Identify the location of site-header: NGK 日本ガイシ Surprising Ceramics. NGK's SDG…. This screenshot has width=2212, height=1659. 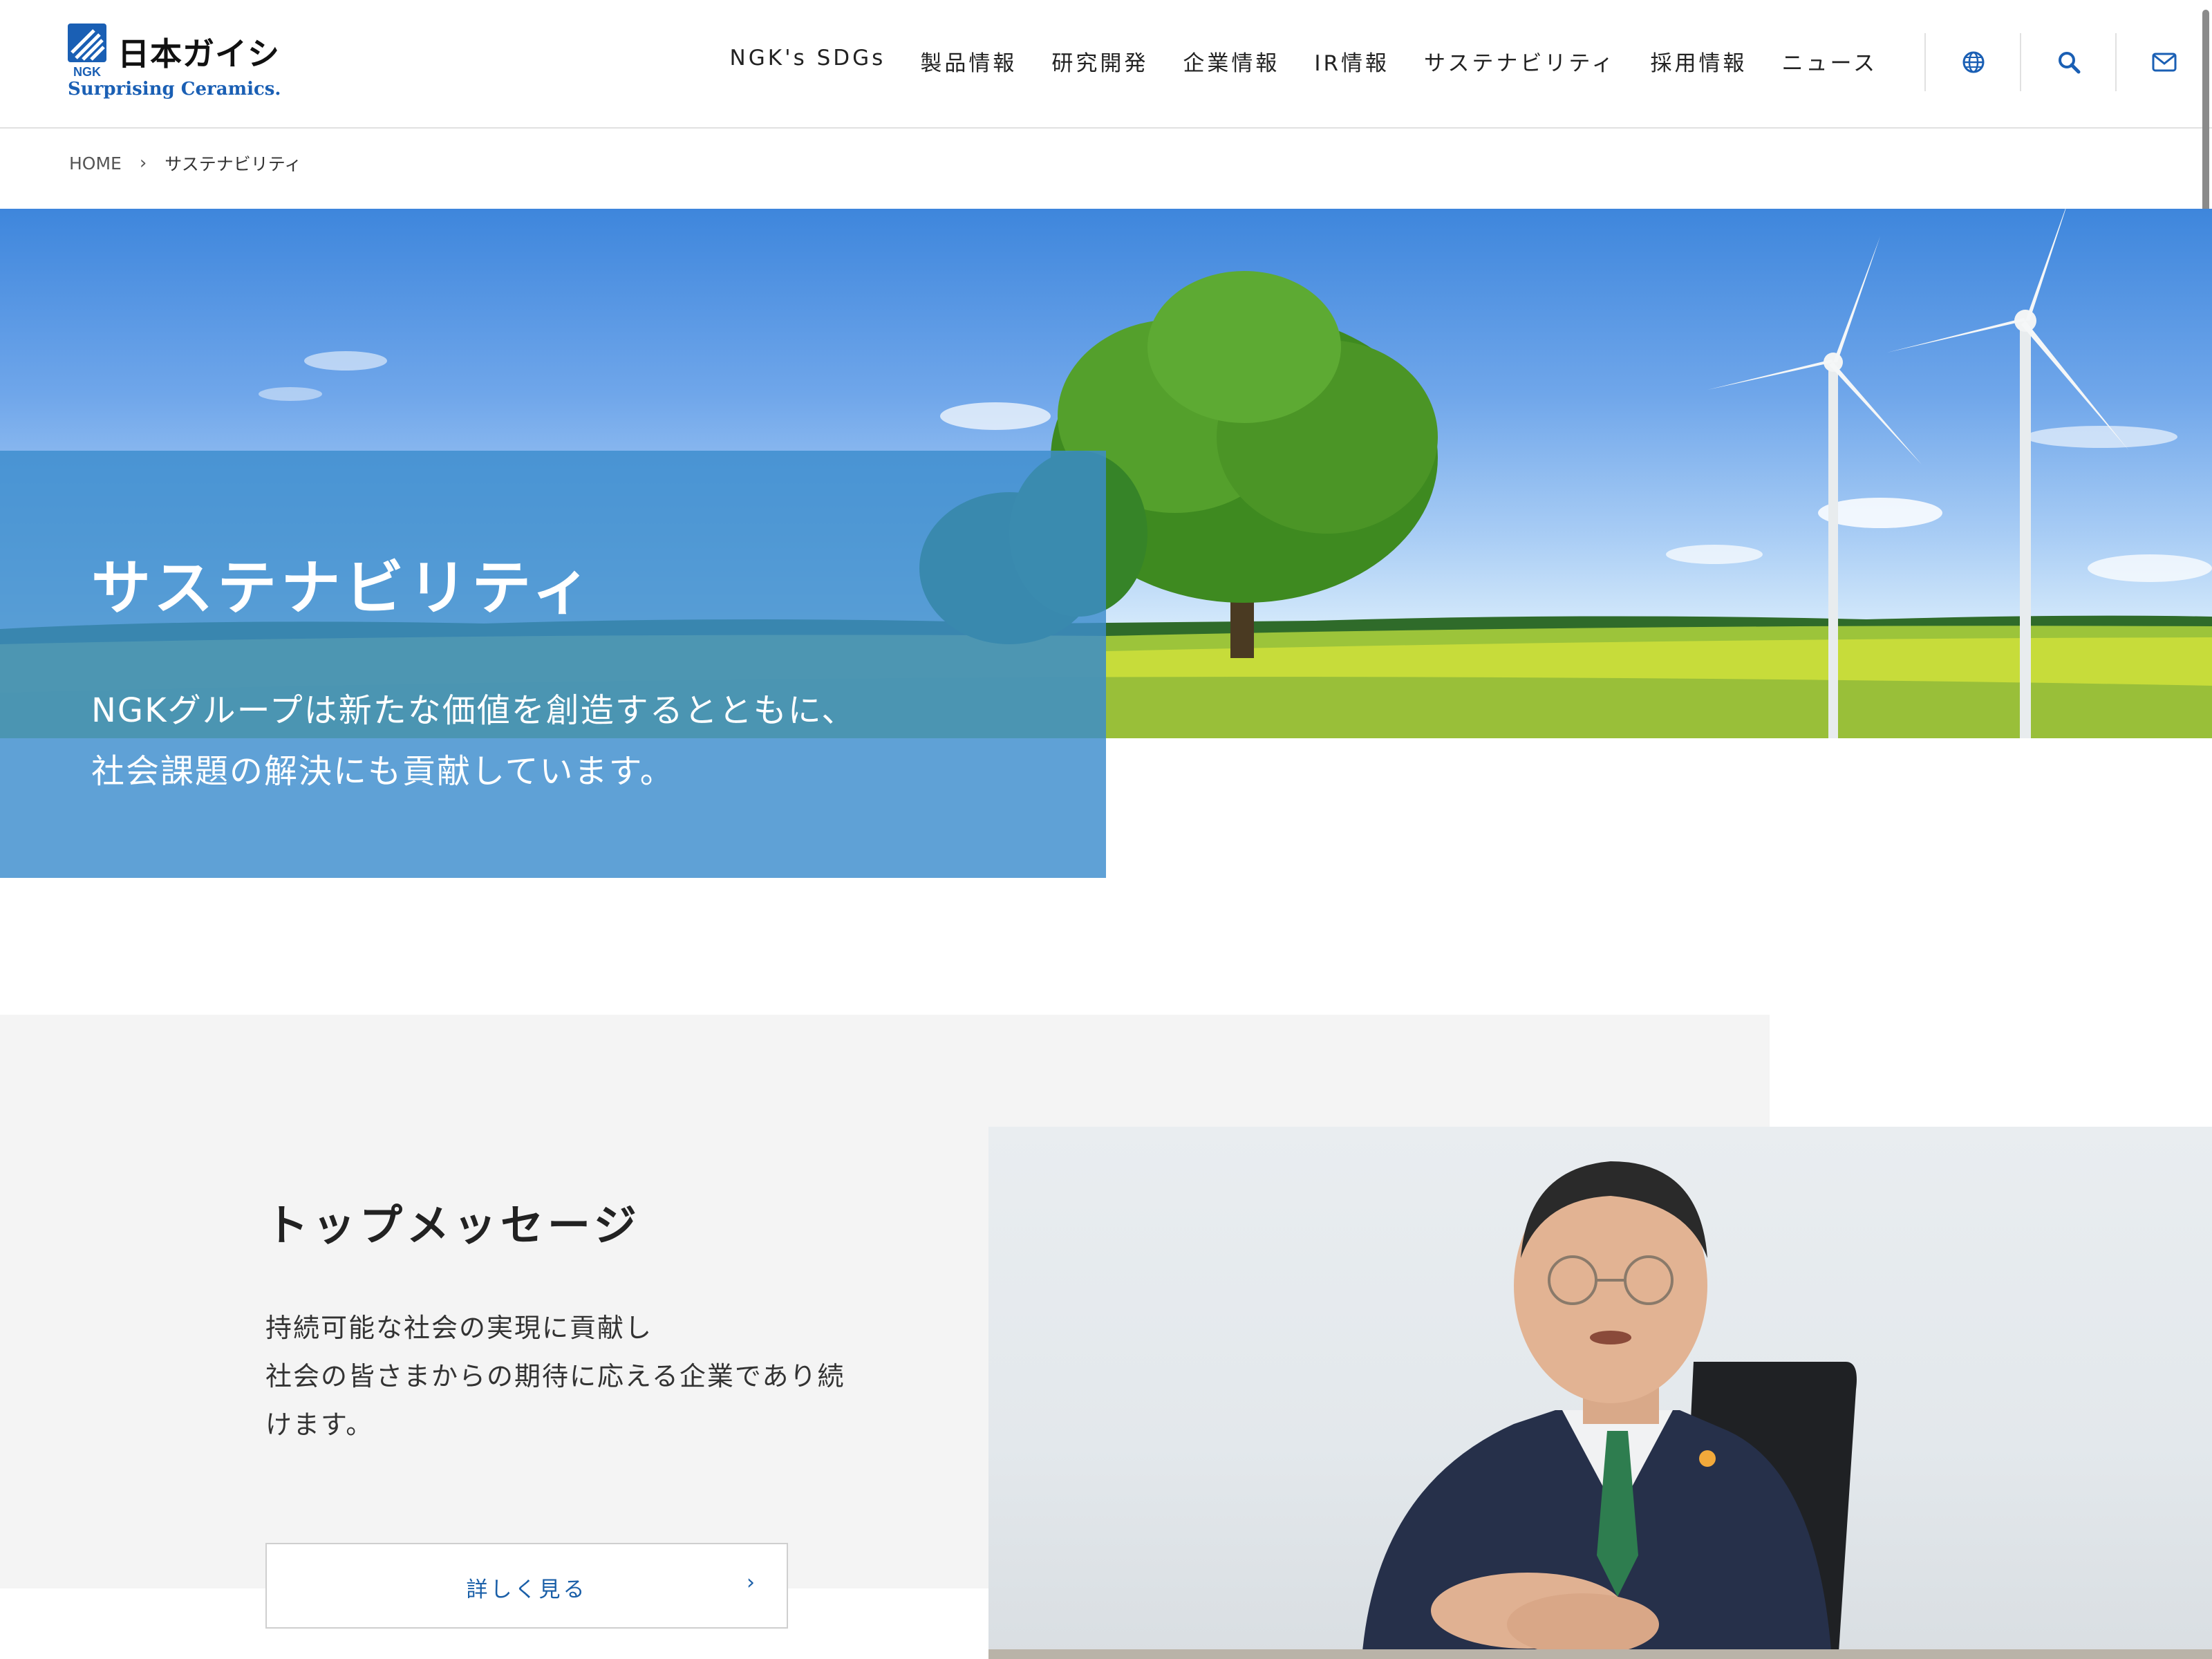
(1106, 64).